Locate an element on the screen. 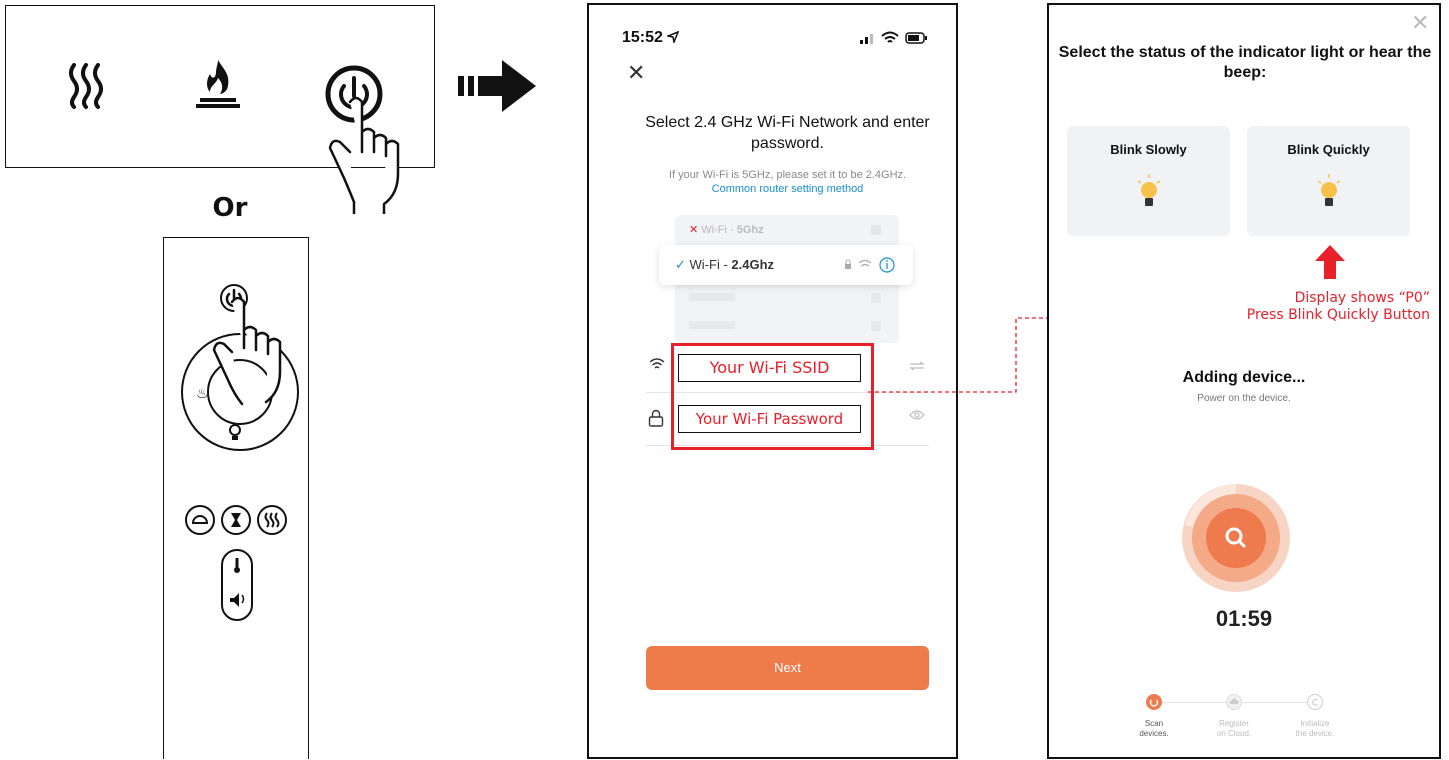 The height and width of the screenshot is (760, 1449). note-line-2: Press Blink Quickly Button is located at coordinates (1338, 314).